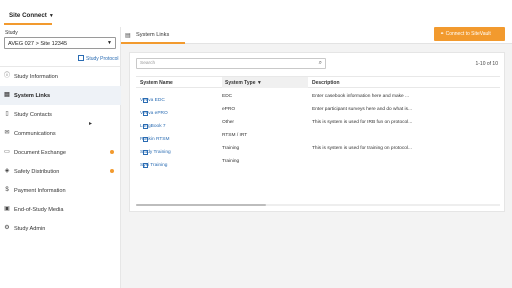 This screenshot has height=288, width=512. What do you see at coordinates (156, 83) in the screenshot?
I see `column-header-system-name: System Name` at bounding box center [156, 83].